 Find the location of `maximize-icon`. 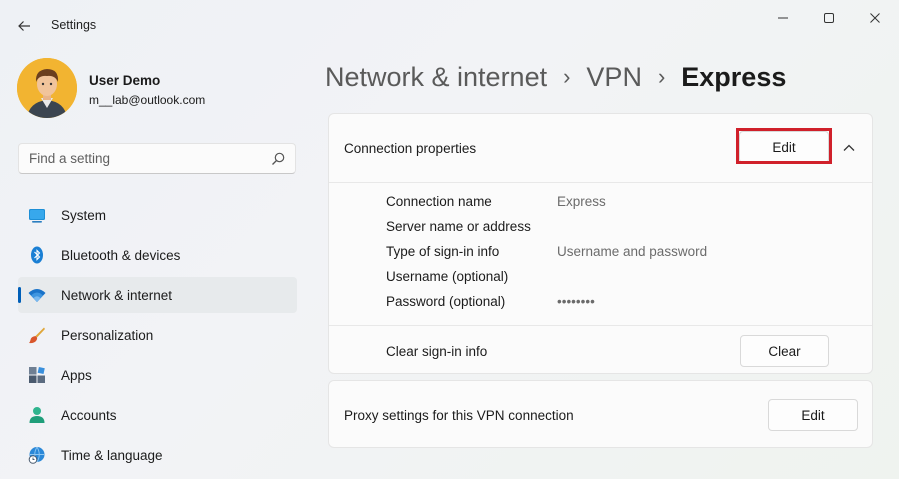

maximize-icon is located at coordinates (829, 18).